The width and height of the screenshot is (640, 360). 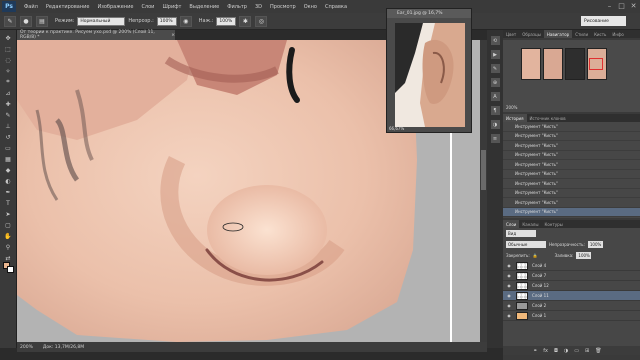 I want to click on vertical-scrollbar-thumb, so click(x=483, y=170).